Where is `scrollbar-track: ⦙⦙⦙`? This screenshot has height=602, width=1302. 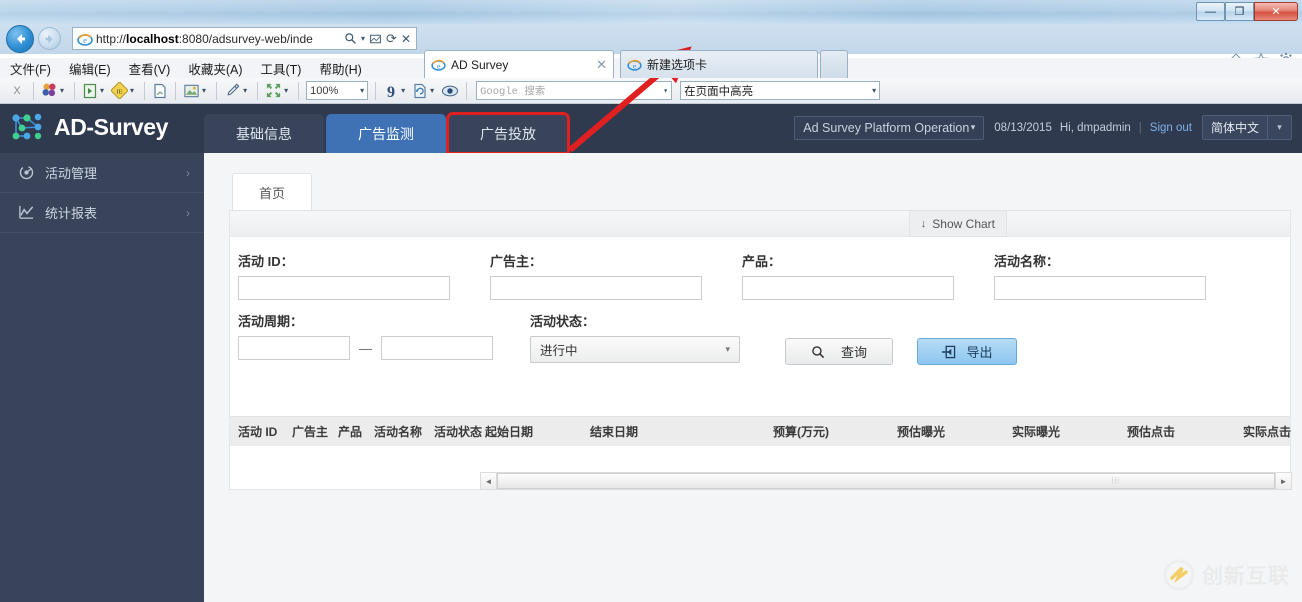 scrollbar-track: ⦙⦙⦙ is located at coordinates (886, 481).